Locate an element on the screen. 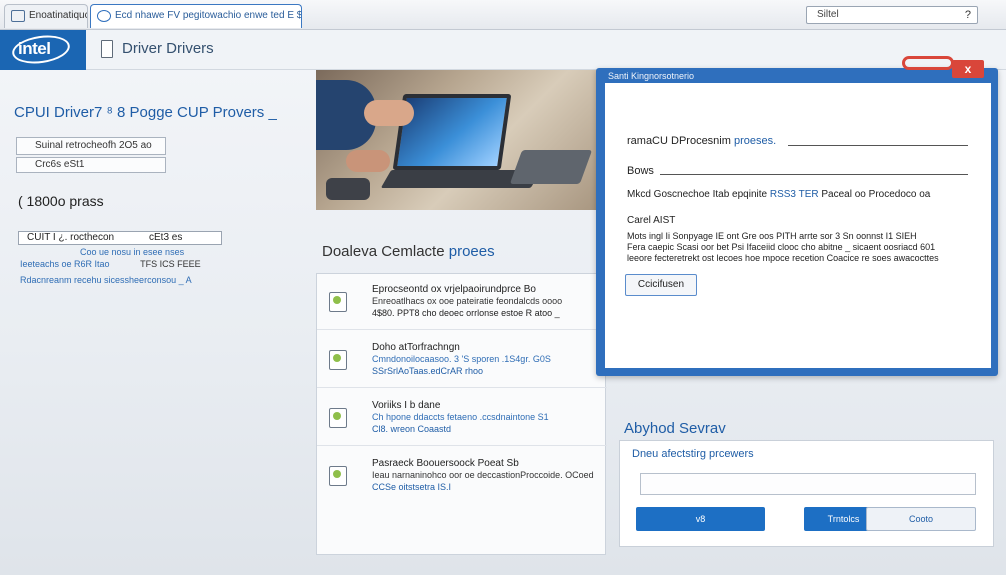  globe-icon is located at coordinates (104, 16).